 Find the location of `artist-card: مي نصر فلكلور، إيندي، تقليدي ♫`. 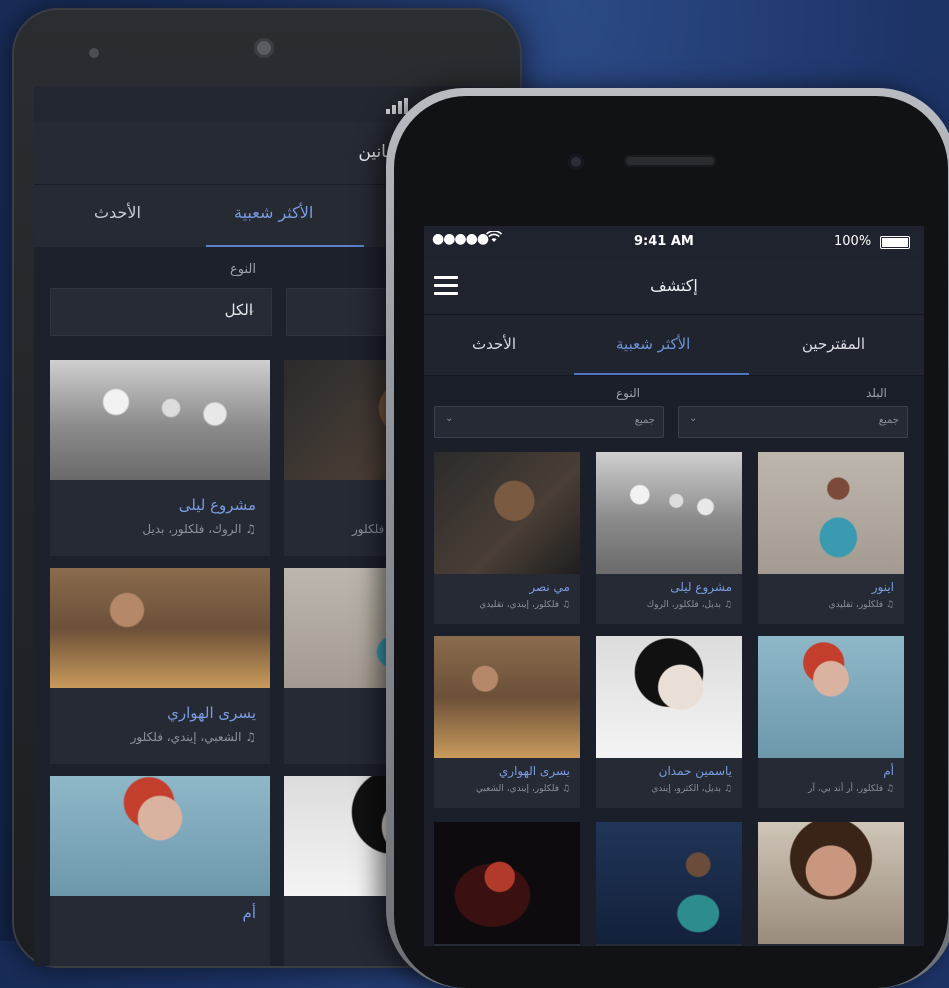

artist-card: مي نصر فلكلور، إيندي، تقليدي ♫ is located at coordinates (507, 538).